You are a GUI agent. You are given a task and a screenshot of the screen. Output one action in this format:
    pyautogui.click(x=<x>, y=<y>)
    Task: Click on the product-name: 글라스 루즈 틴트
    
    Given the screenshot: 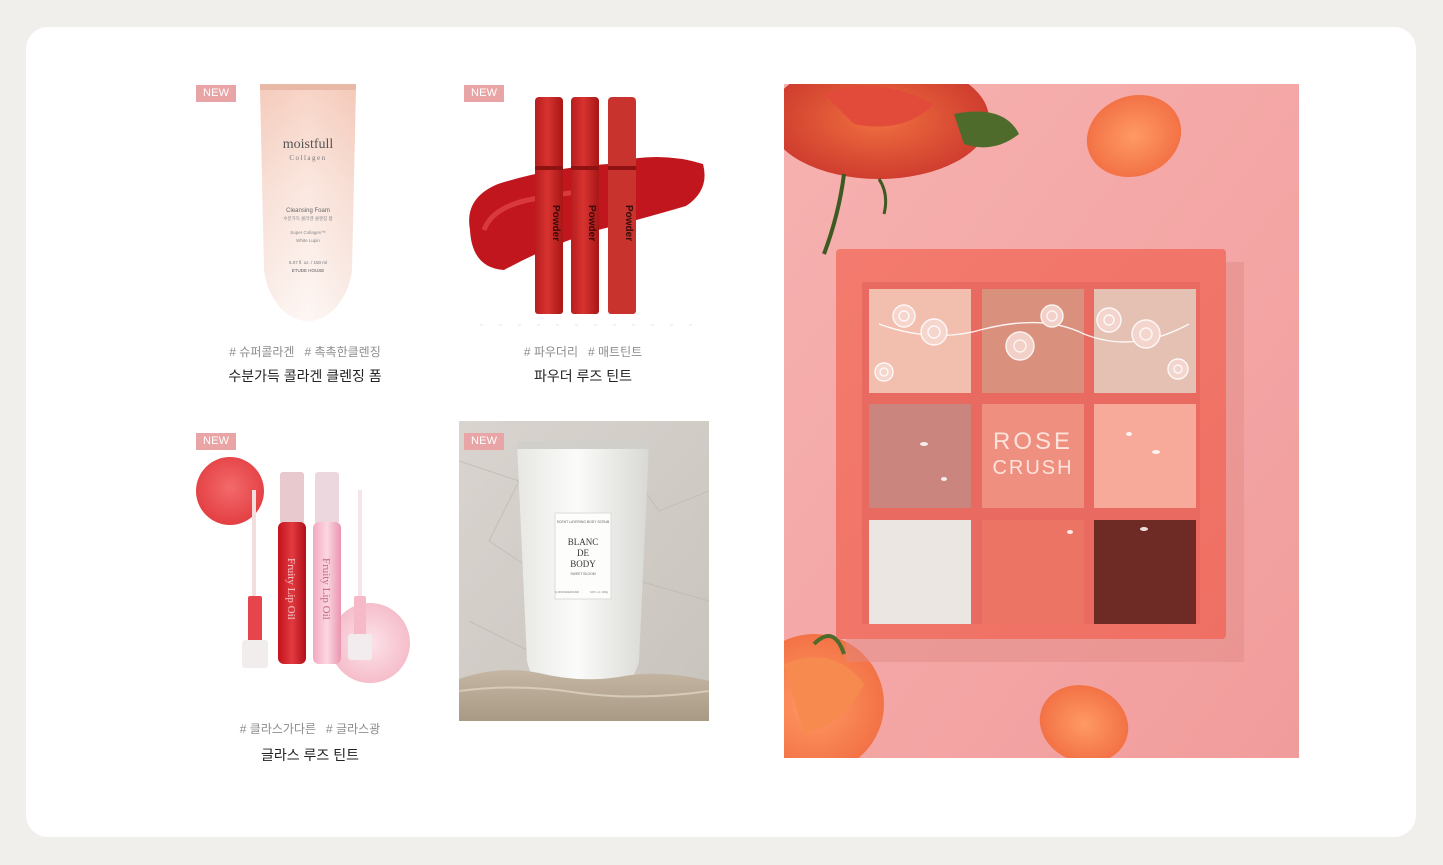 What is the action you would take?
    pyautogui.click(x=310, y=755)
    